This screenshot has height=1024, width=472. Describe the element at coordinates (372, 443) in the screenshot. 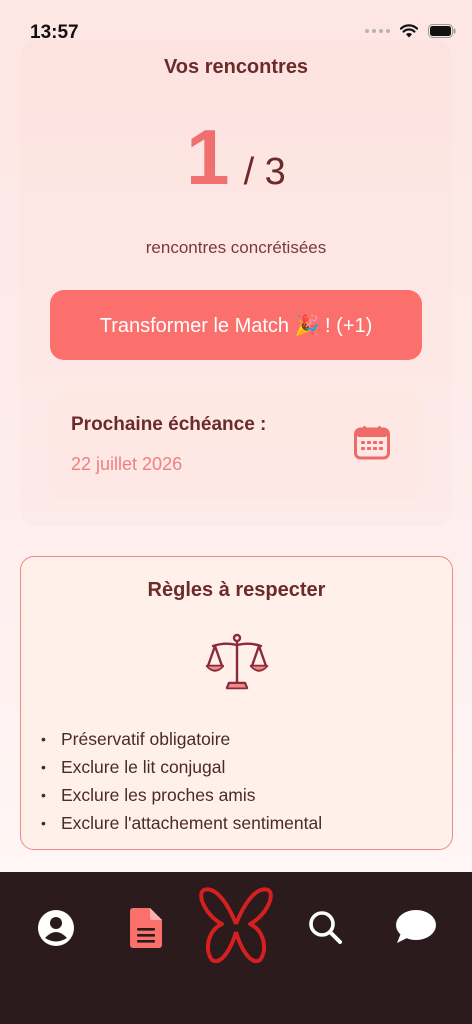

I see `calendar-icon` at that location.